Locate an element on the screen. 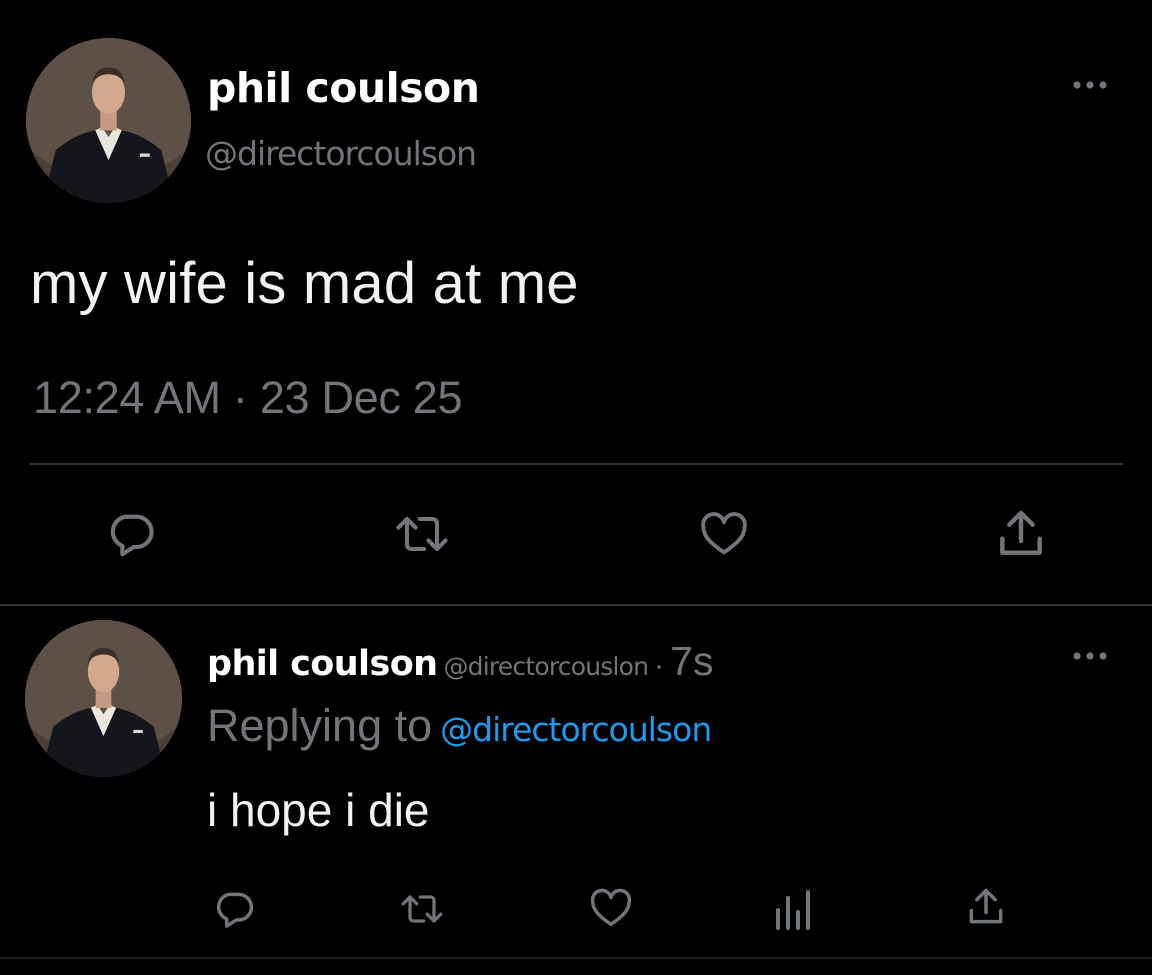 This screenshot has height=975, width=1152. tweet-text: i hope i die is located at coordinates (318, 810).